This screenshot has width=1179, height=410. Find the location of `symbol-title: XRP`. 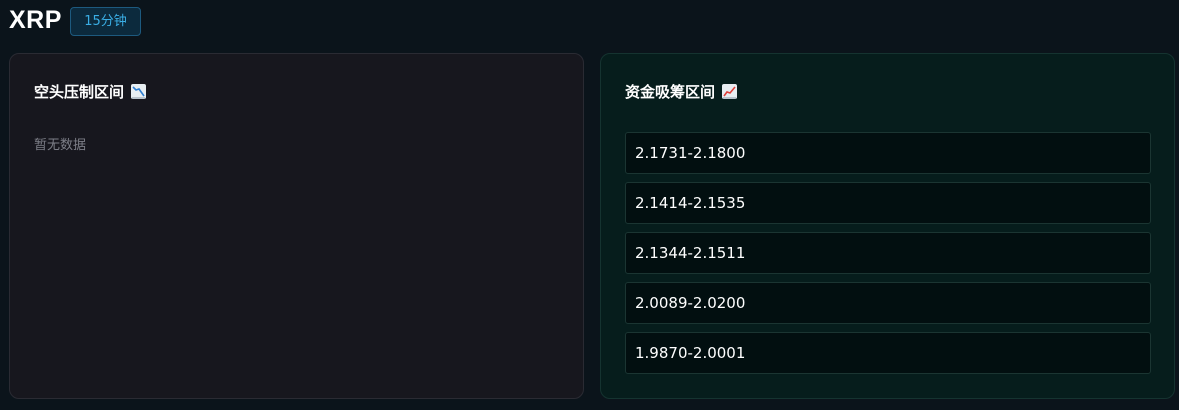

symbol-title: XRP is located at coordinates (35, 20).